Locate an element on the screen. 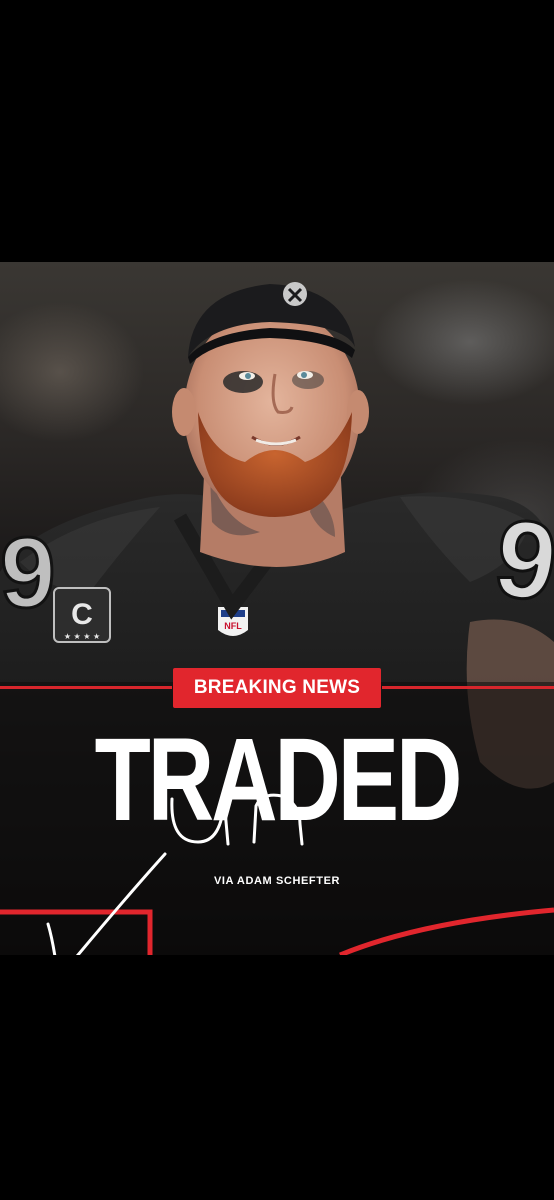  raiders-cap-logo is located at coordinates (295, 294).